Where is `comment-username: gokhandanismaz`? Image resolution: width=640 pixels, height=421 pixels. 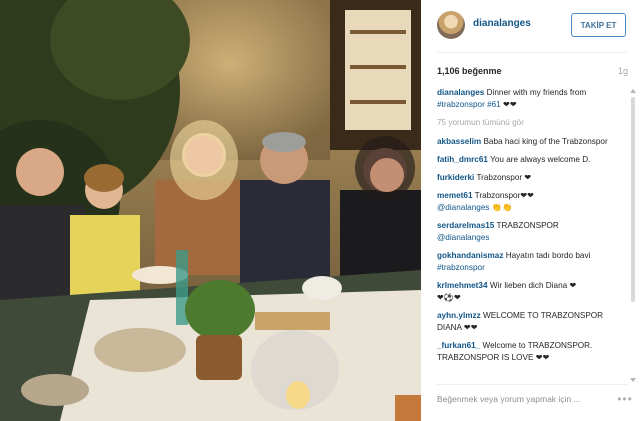 comment-username: gokhandanismaz is located at coordinates (470, 255).